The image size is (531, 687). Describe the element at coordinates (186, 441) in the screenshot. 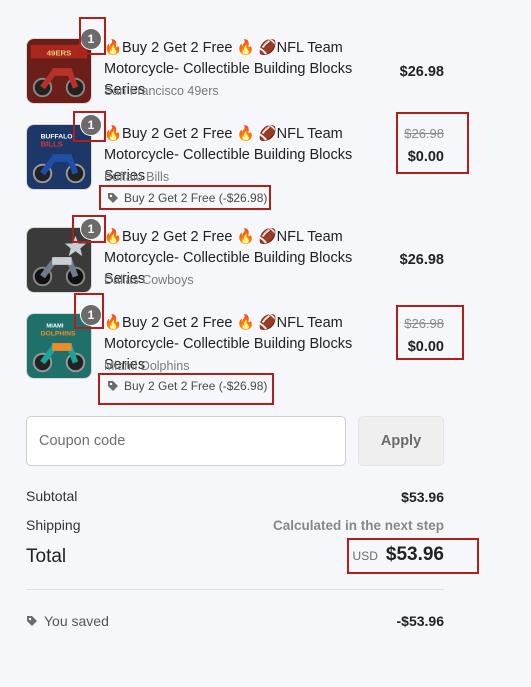

I see `coupon-code-input` at that location.